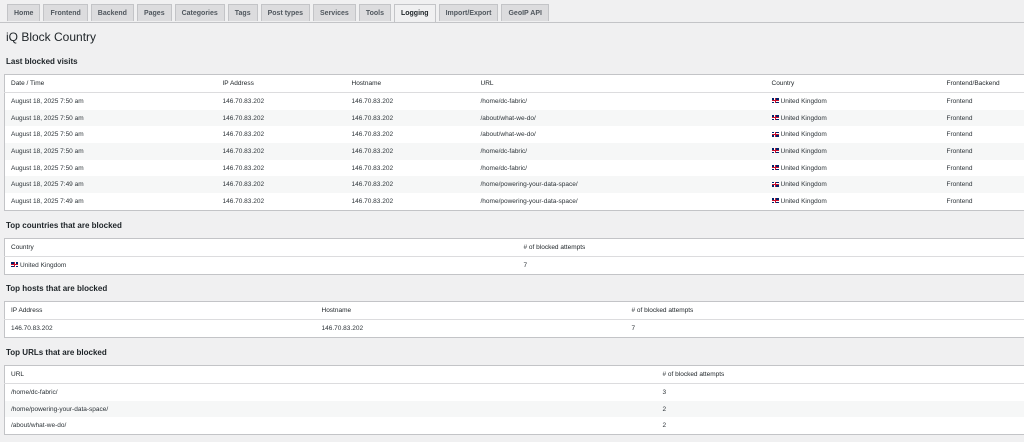 This screenshot has width=1024, height=442. I want to click on tab-tags: Tags, so click(242, 12).